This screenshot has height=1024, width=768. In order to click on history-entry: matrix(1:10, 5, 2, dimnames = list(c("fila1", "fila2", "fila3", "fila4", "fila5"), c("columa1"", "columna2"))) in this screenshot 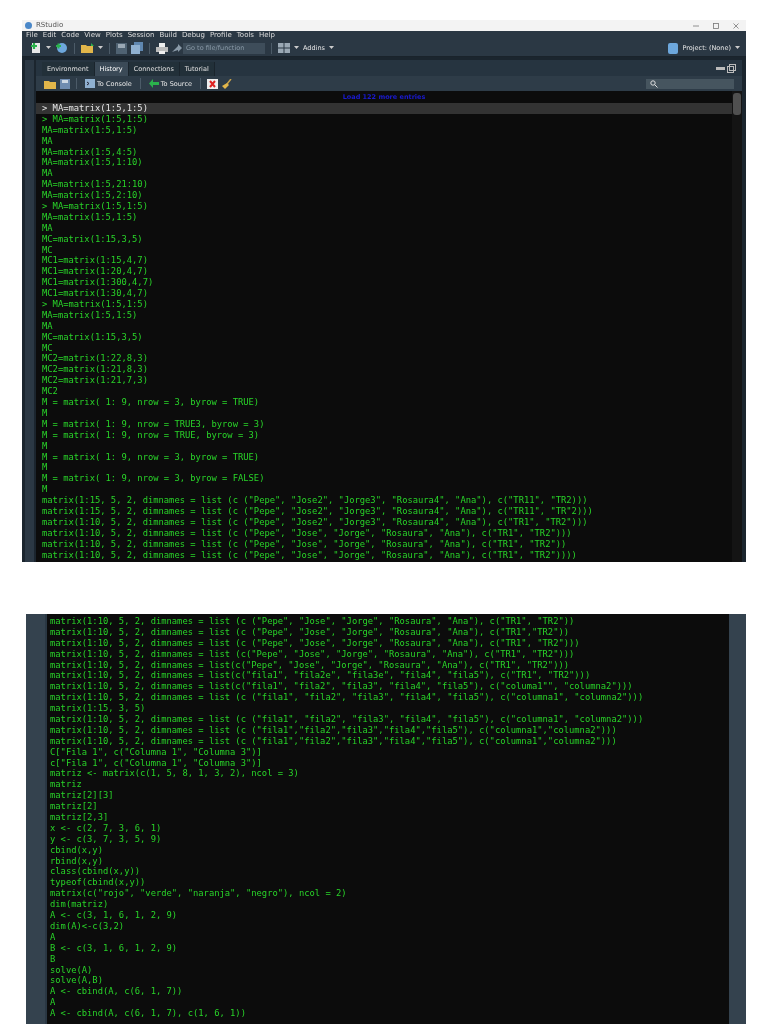, I will do `click(388, 687)`.